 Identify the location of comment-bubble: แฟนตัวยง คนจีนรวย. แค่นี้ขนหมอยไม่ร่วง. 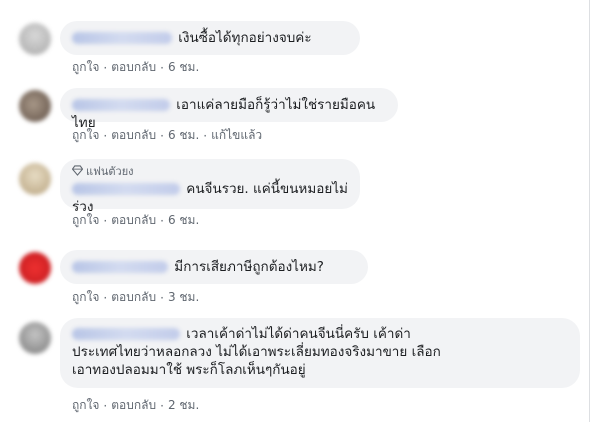
(210, 187).